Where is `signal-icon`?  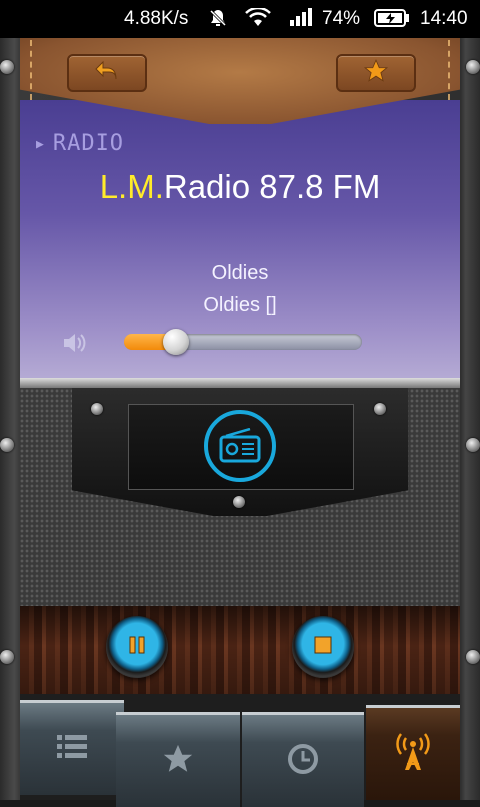 signal-icon is located at coordinates (302, 20).